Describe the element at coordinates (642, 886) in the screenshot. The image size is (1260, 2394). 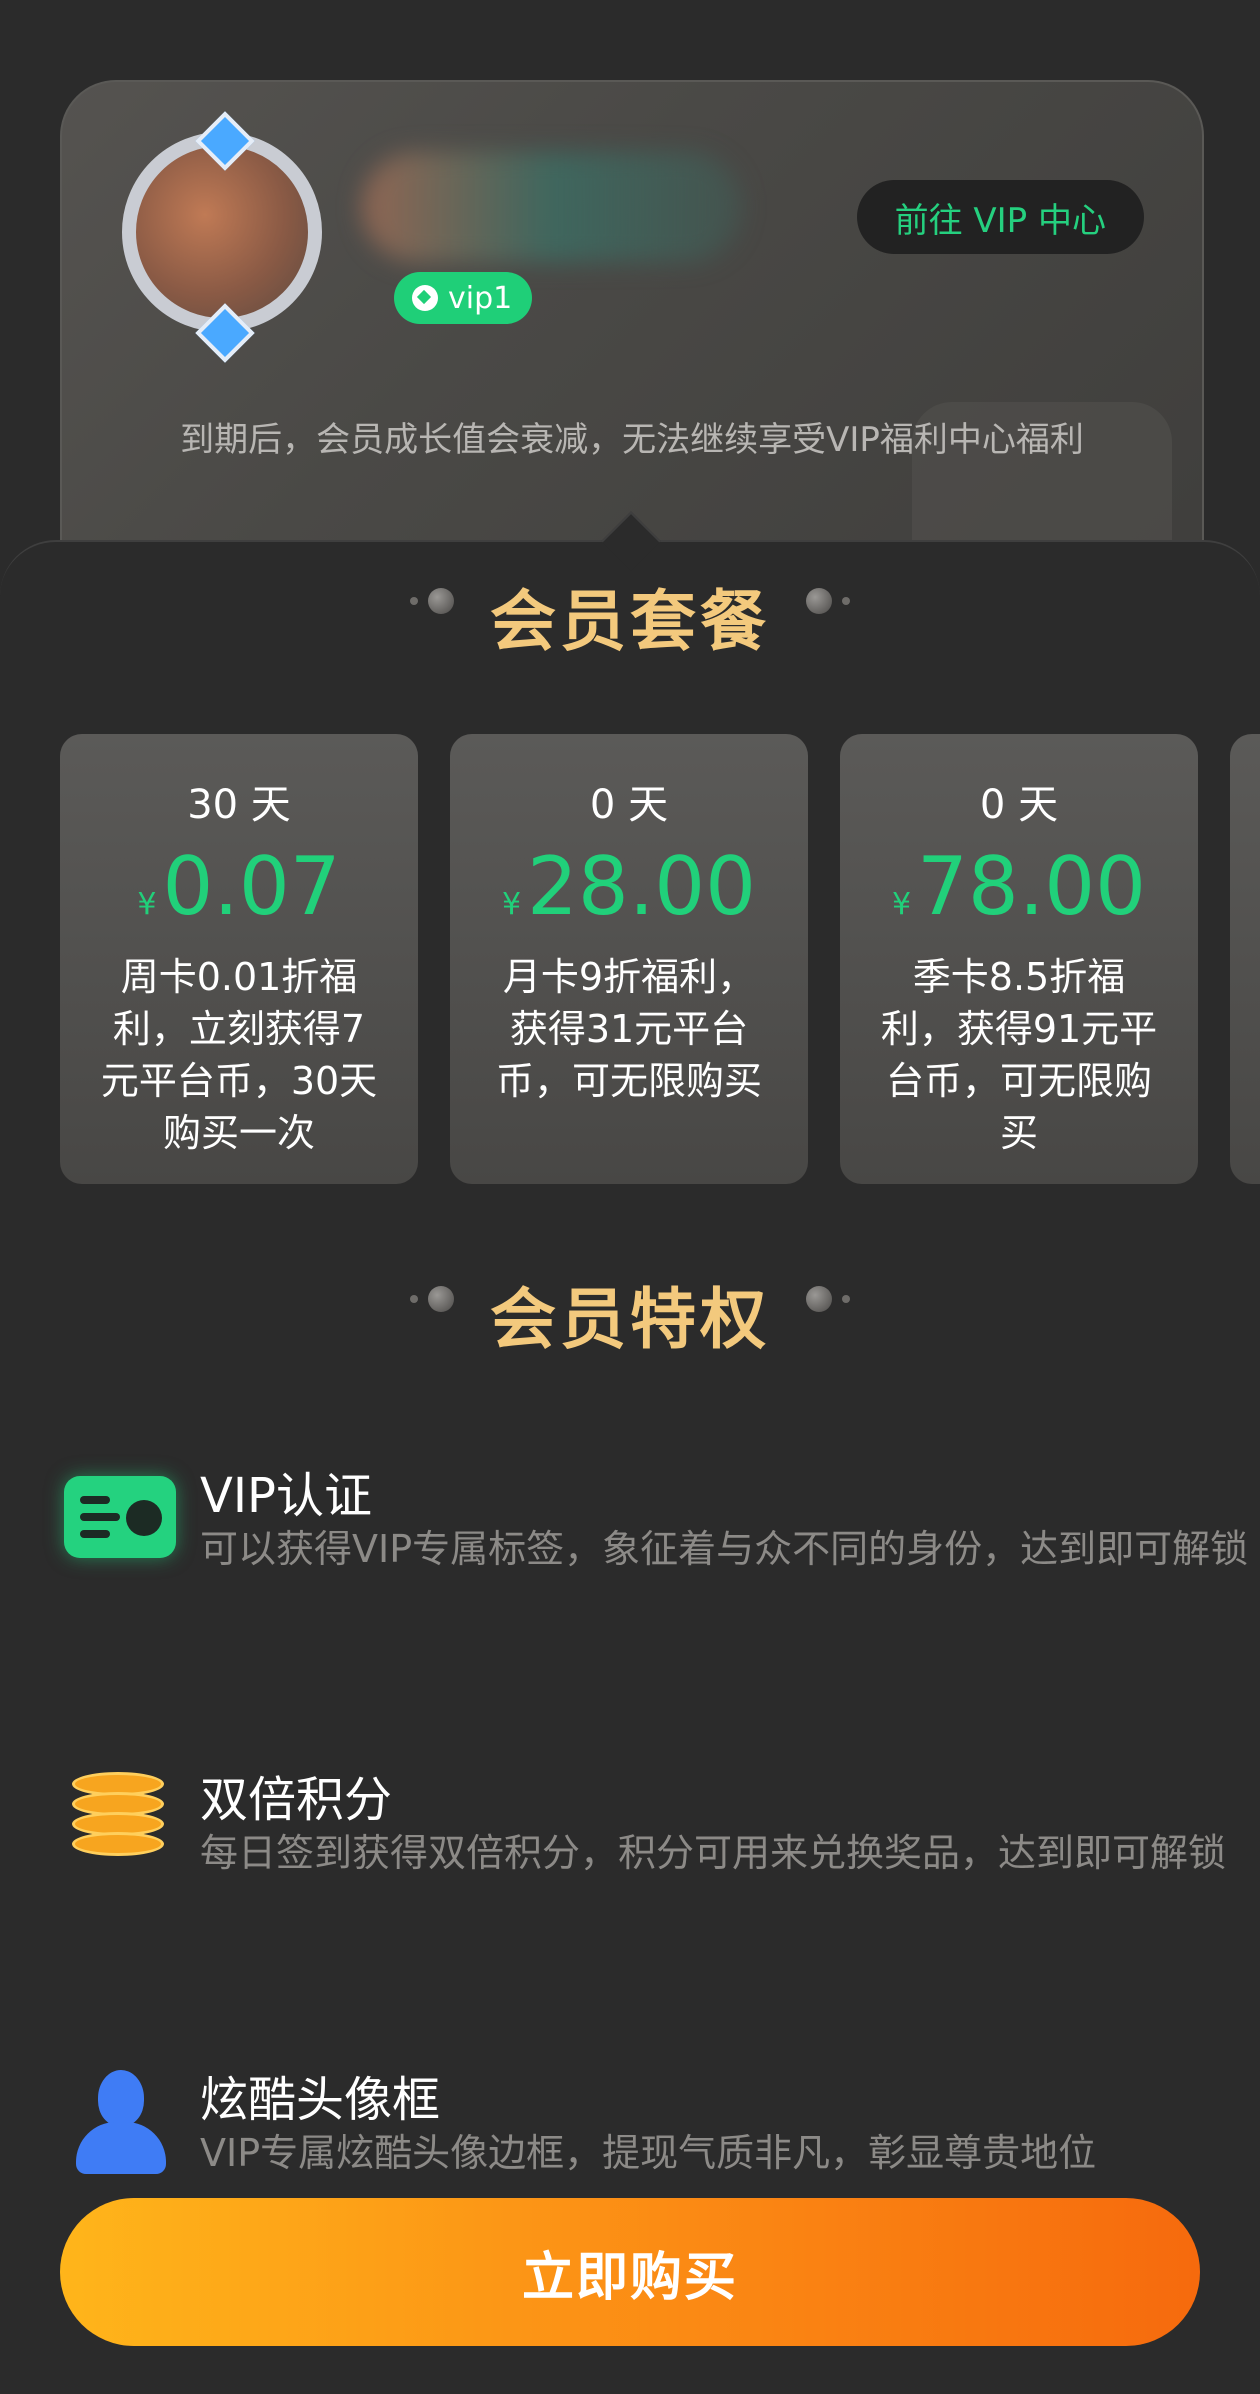
I see `price-amount: 28.00` at that location.